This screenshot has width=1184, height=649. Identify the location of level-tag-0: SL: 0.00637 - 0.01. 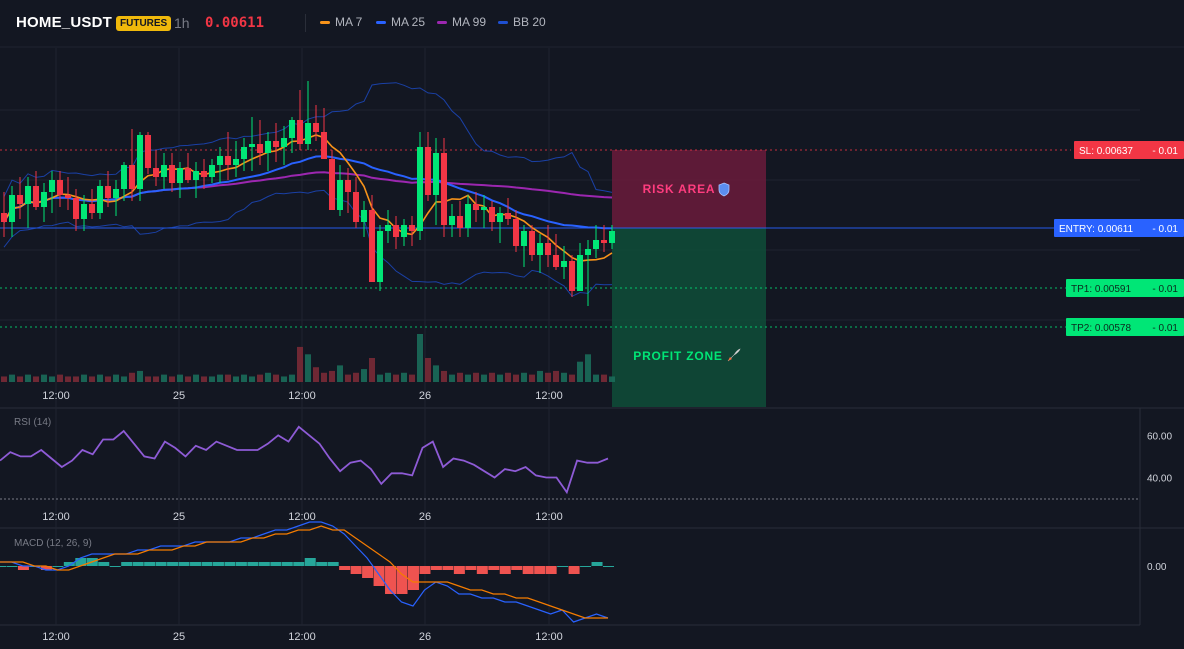
(1129, 150).